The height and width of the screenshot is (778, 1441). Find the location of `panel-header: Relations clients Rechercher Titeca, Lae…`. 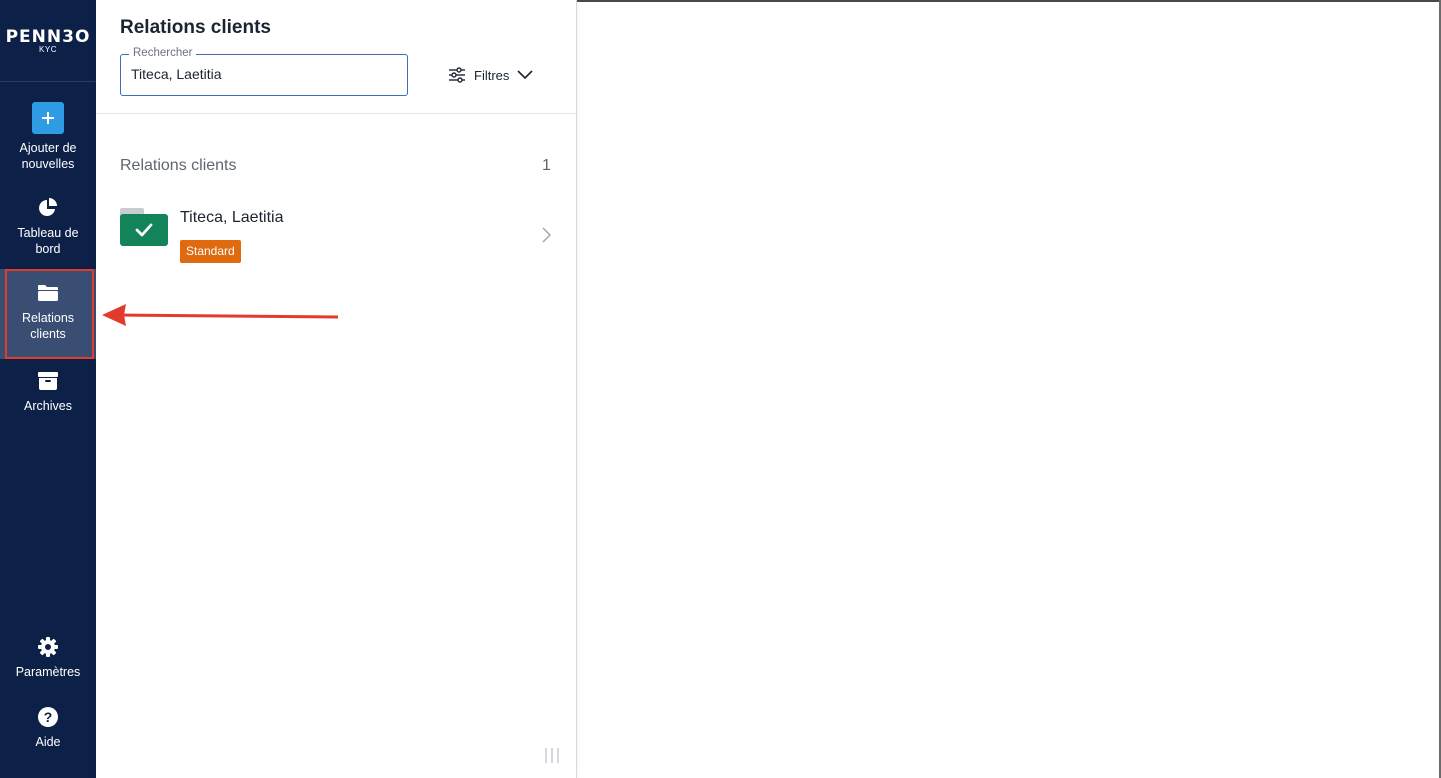

panel-header: Relations clients Rechercher Titeca, Lae… is located at coordinates (336, 57).